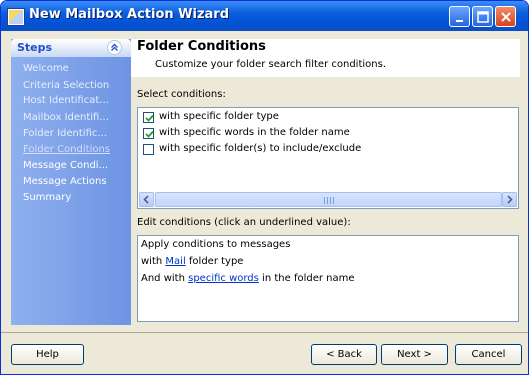  I want to click on scroll-right-button, so click(509, 199).